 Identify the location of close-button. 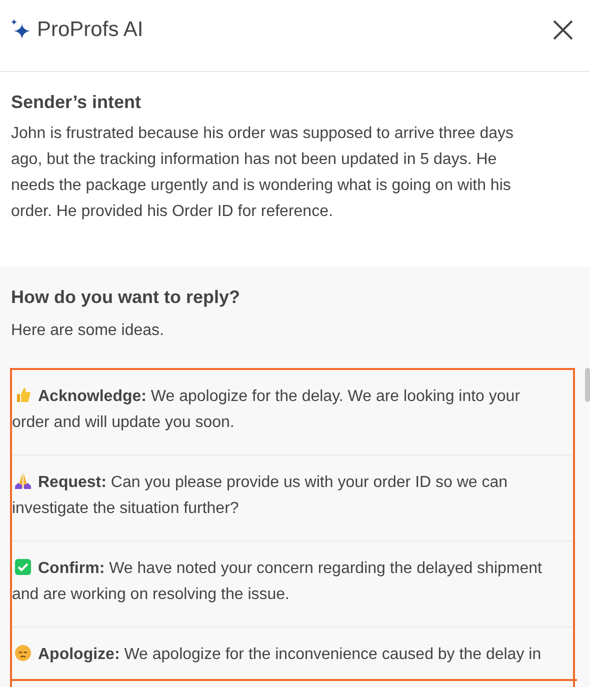
(563, 29).